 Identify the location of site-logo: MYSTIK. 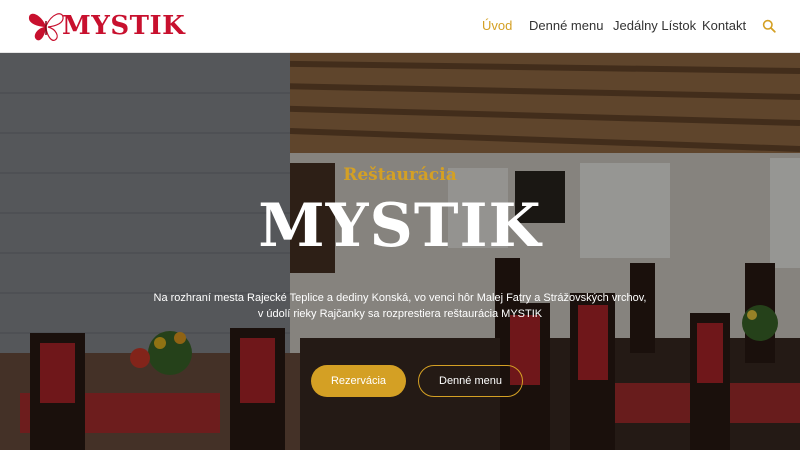
(105, 26).